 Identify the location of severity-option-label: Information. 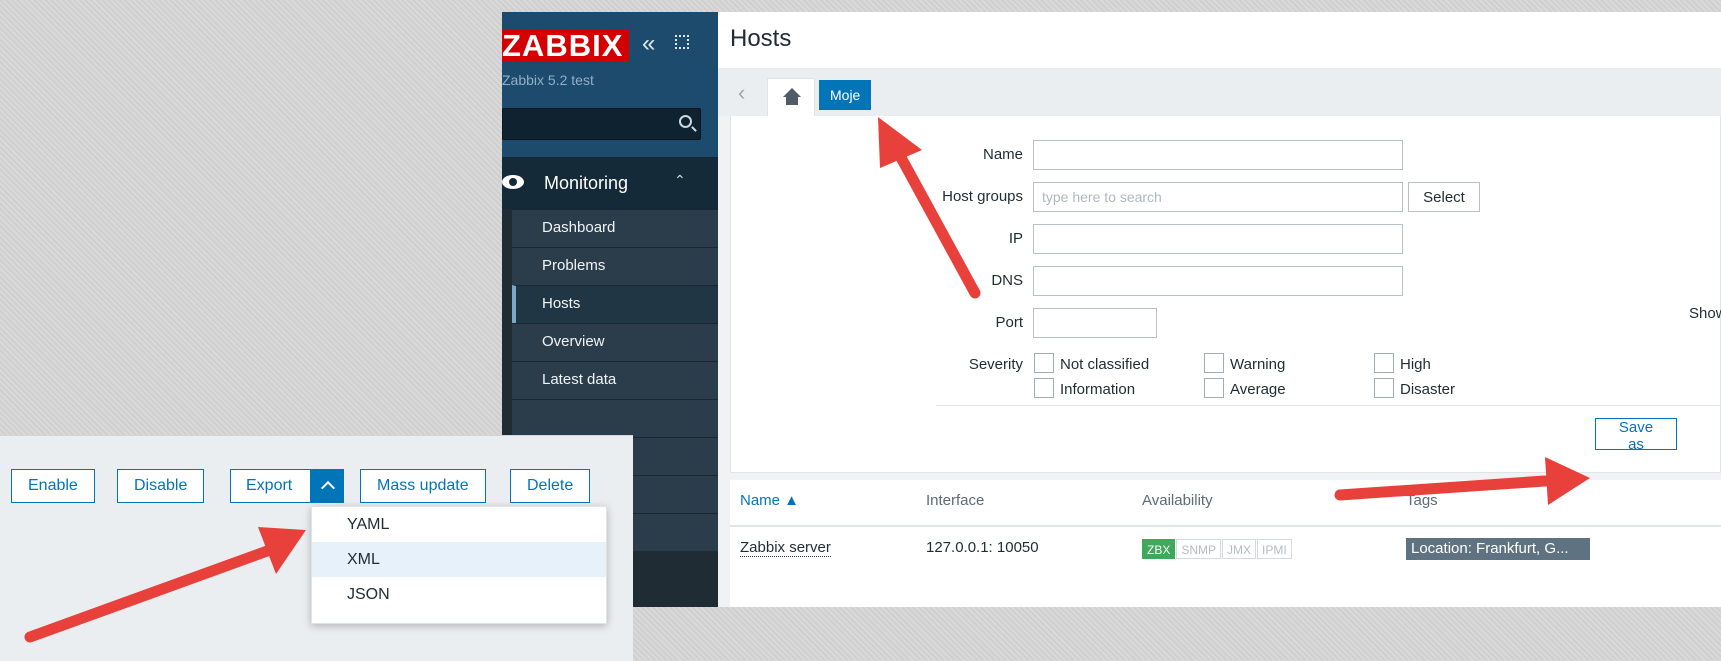
(1098, 389).